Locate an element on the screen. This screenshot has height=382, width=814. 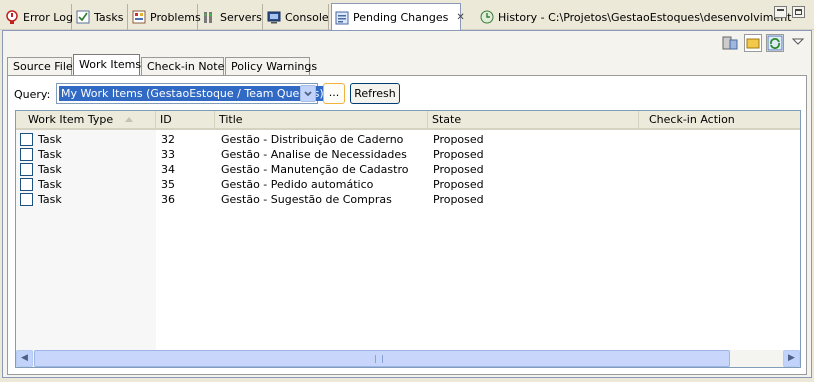
tab-label: Check-in Notes is located at coordinates (189, 66).